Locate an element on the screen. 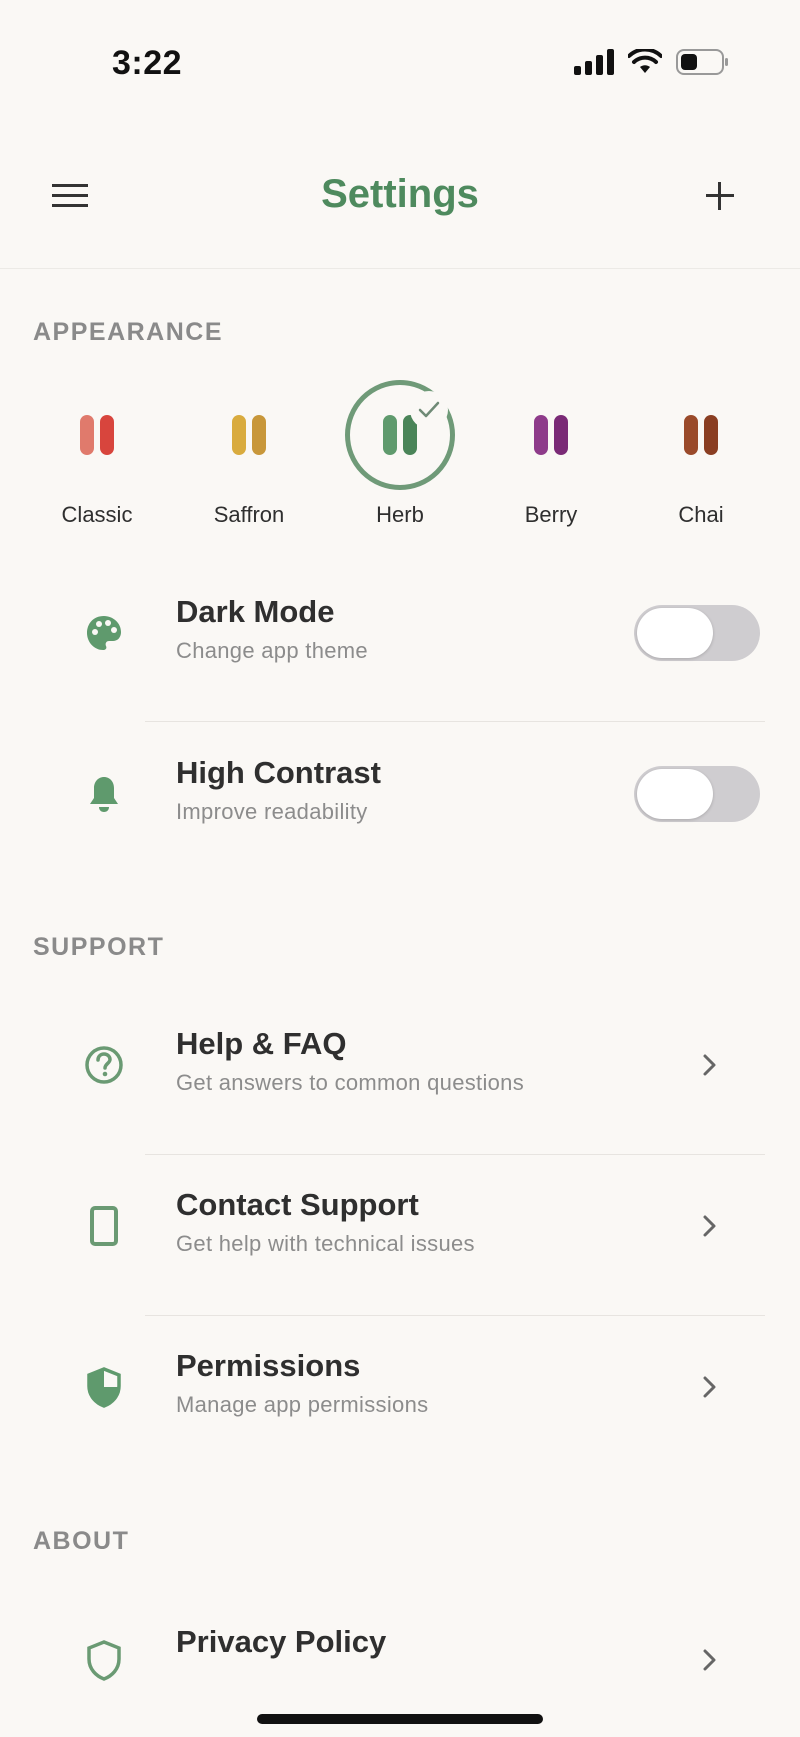  theme-chai: Chai is located at coordinates (701, 454).